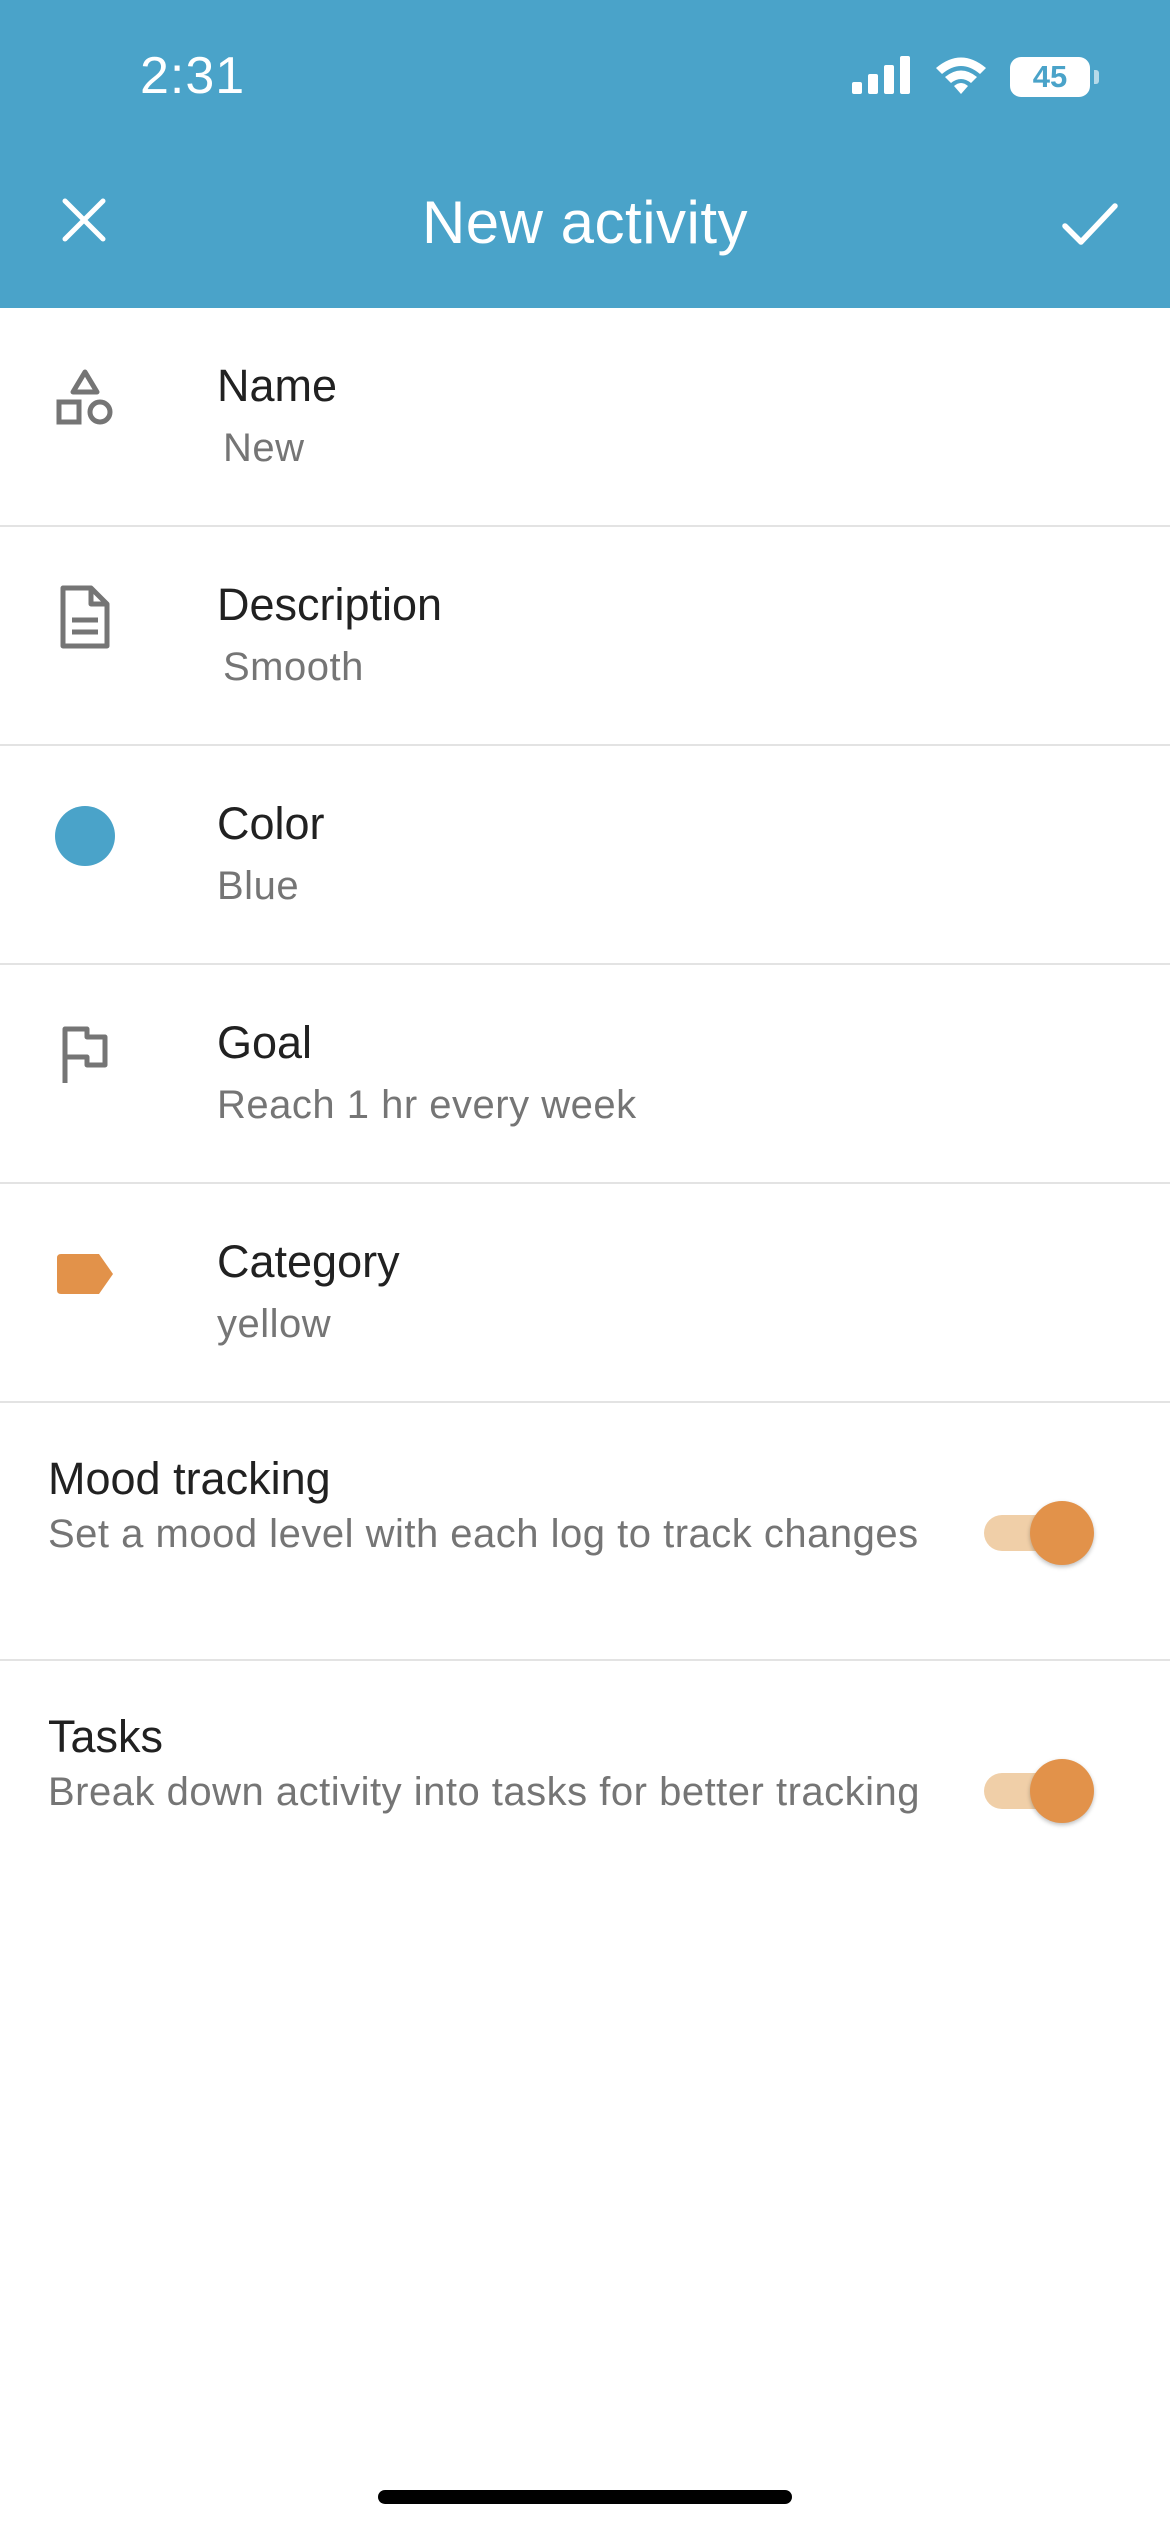  What do you see at coordinates (271, 823) in the screenshot?
I see `color-label: Color` at bounding box center [271, 823].